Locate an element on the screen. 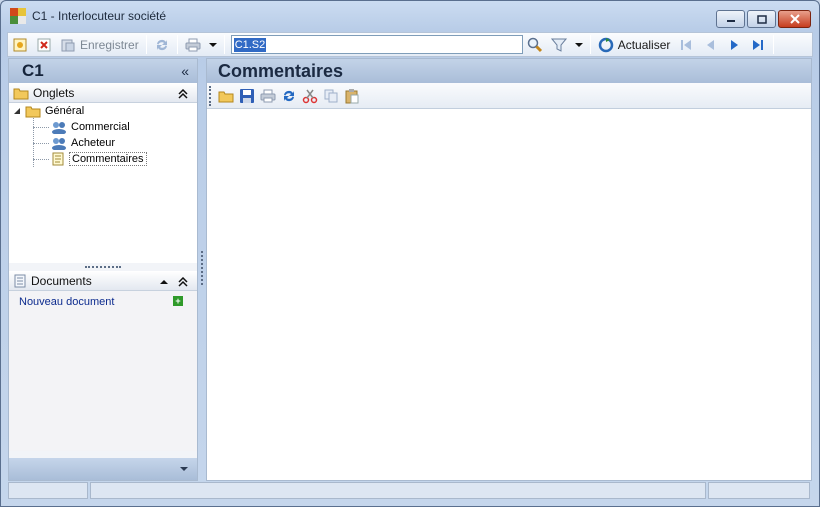 Image resolution: width=820 pixels, height=507 pixels. open-folder-icon is located at coordinates (226, 96).